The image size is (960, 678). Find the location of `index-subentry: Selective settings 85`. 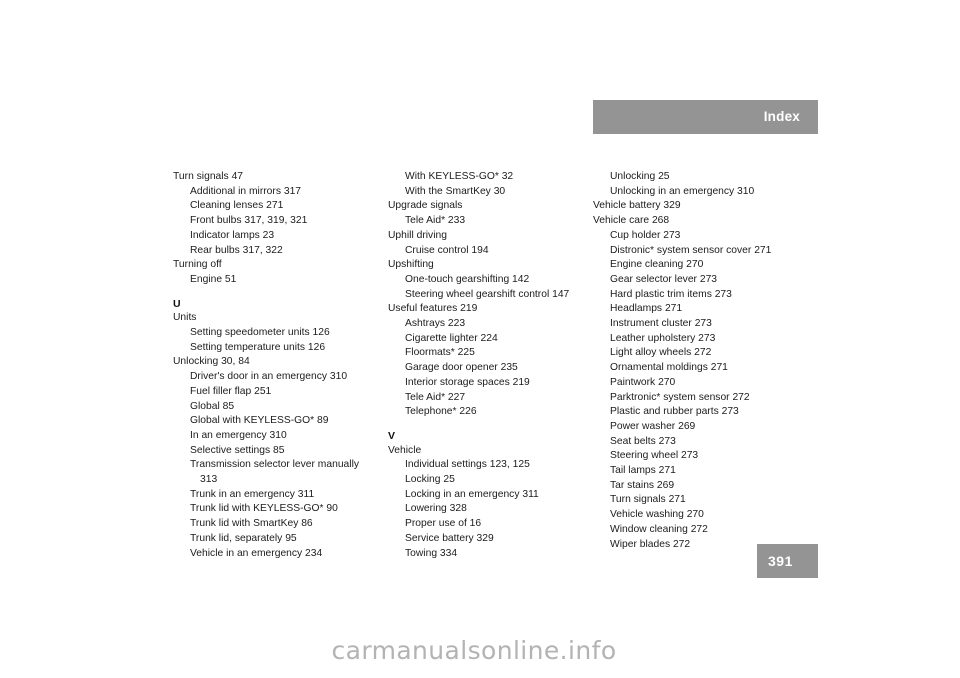

index-subentry: Selective settings 85 is located at coordinates (237, 450).